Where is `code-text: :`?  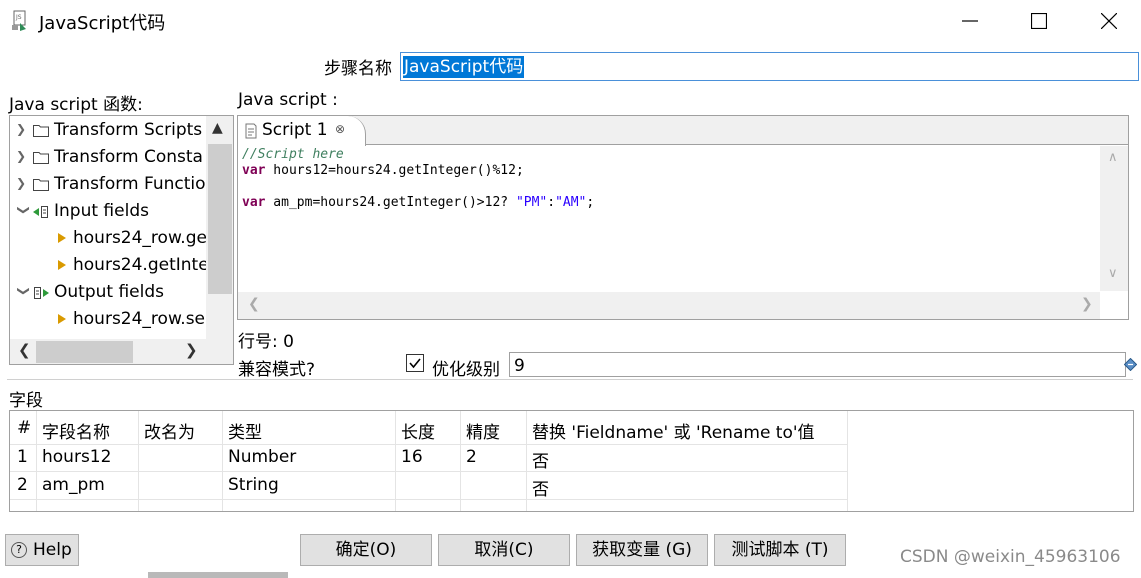 code-text: : is located at coordinates (551, 202).